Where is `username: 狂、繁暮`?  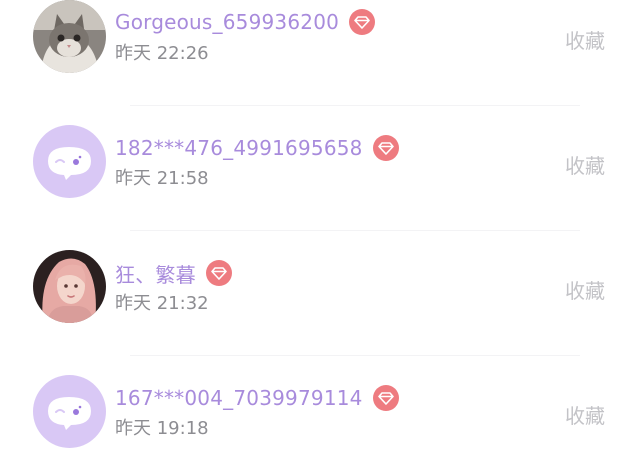 username: 狂、繁暮 is located at coordinates (155, 273).